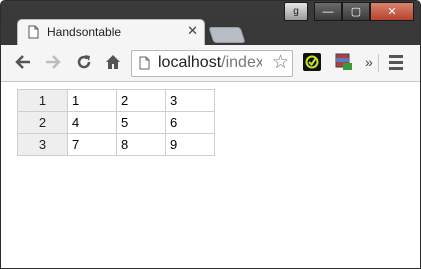 Image resolution: width=421 pixels, height=269 pixels. What do you see at coordinates (369, 62) in the screenshot?
I see `extensions-overflow-button: »` at bounding box center [369, 62].